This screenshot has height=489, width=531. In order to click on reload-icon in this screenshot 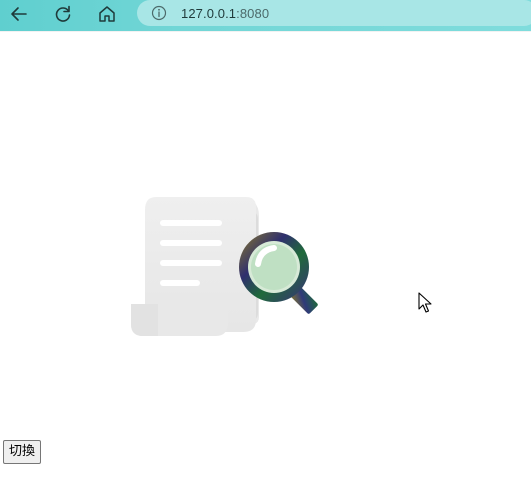, I will do `click(63, 13)`.